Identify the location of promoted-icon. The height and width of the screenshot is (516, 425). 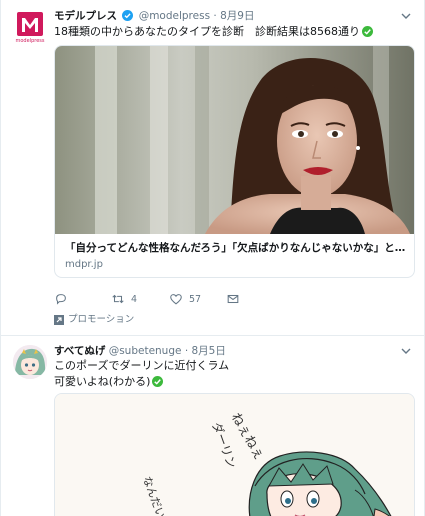
(59, 320).